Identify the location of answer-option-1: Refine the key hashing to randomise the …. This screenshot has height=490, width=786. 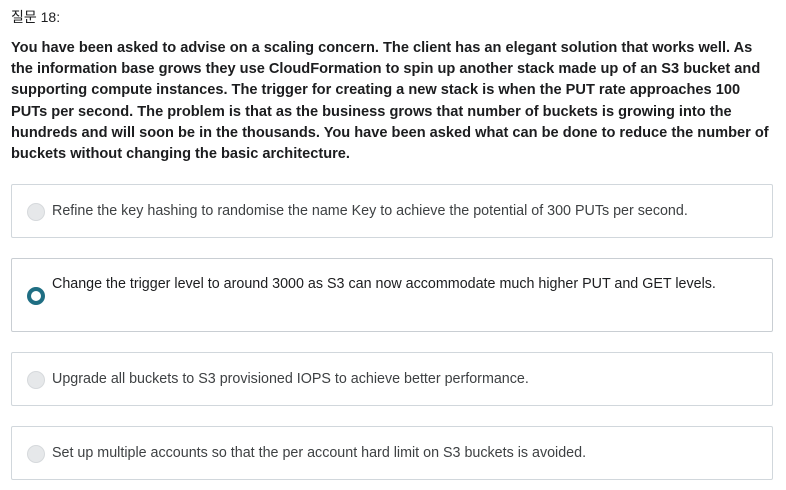
(392, 211).